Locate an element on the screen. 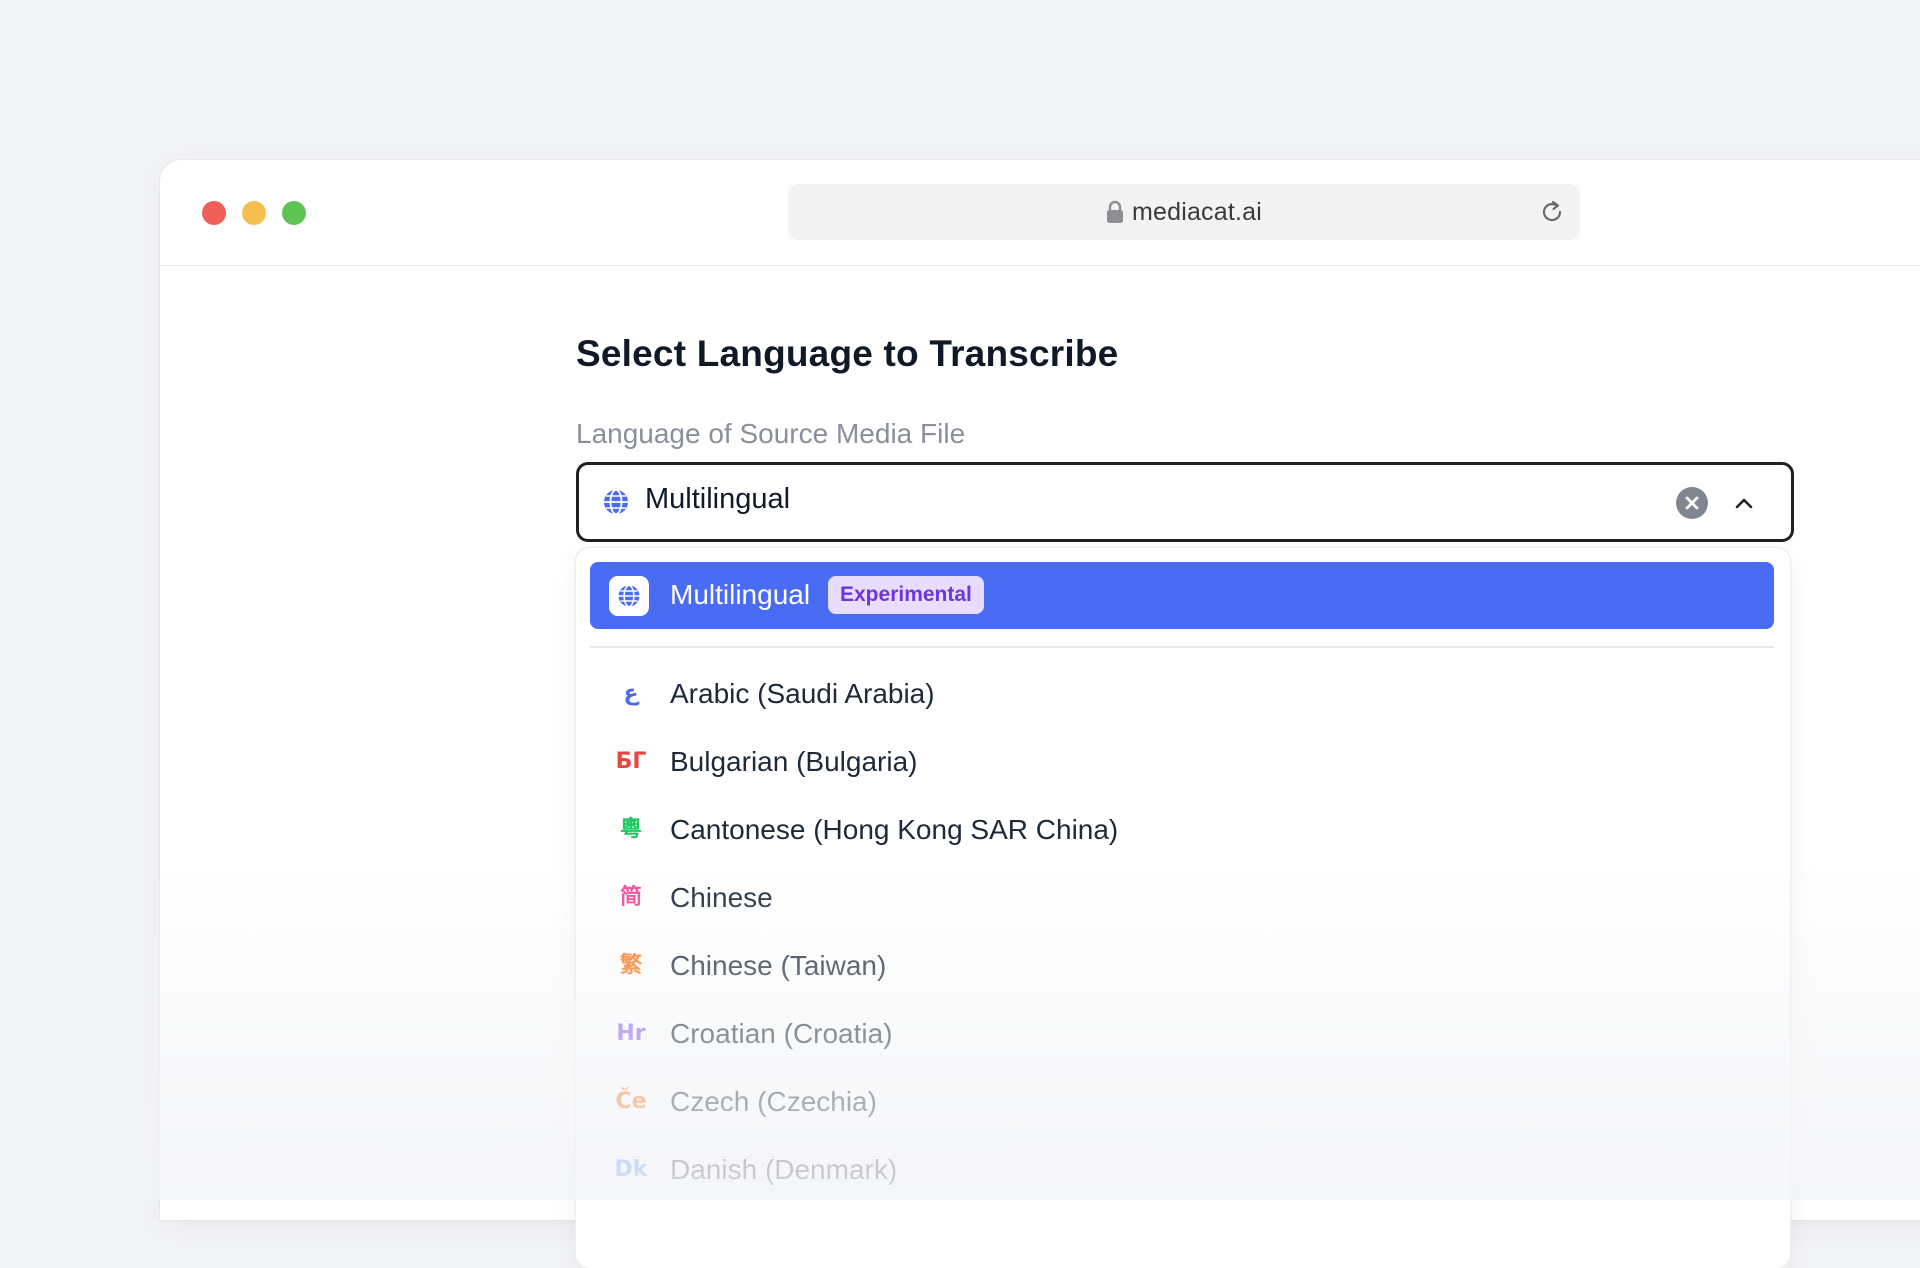  danish-icon: Dk is located at coordinates (631, 1169).